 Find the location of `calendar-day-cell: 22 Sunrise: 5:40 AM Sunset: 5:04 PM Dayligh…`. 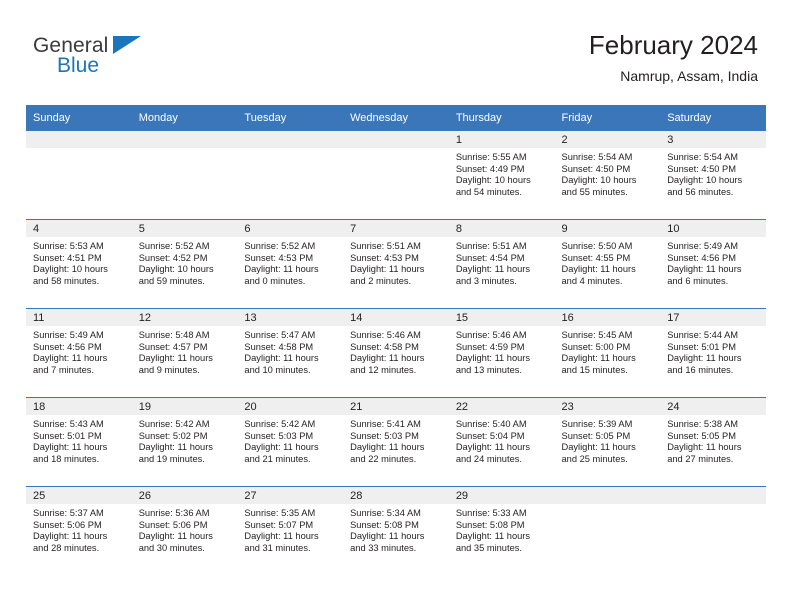

calendar-day-cell: 22 Sunrise: 5:40 AM Sunset: 5:04 PM Dayligh… is located at coordinates (501, 442).